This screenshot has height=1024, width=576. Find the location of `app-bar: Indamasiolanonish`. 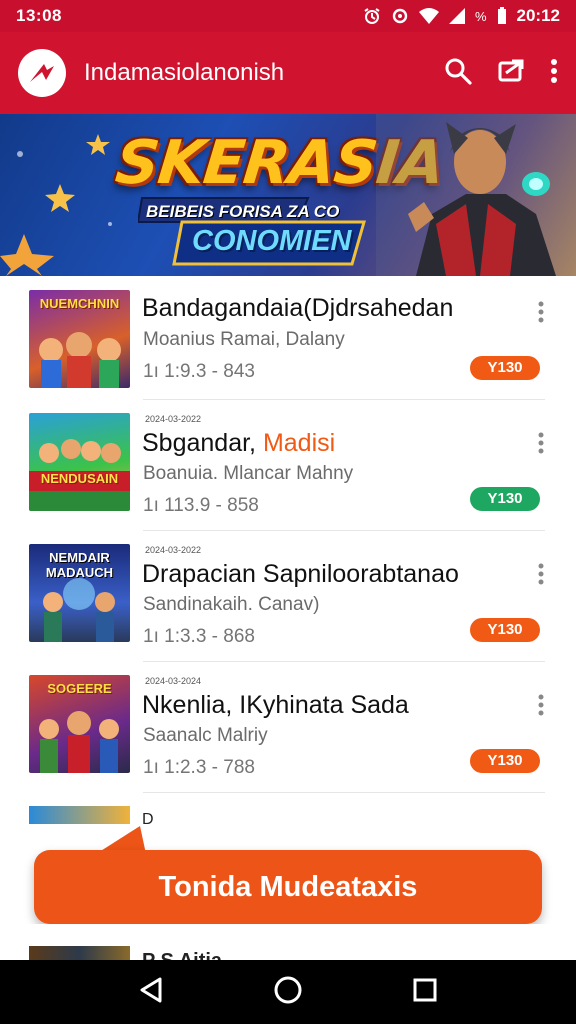

app-bar: Indamasiolanonish is located at coordinates (288, 73).